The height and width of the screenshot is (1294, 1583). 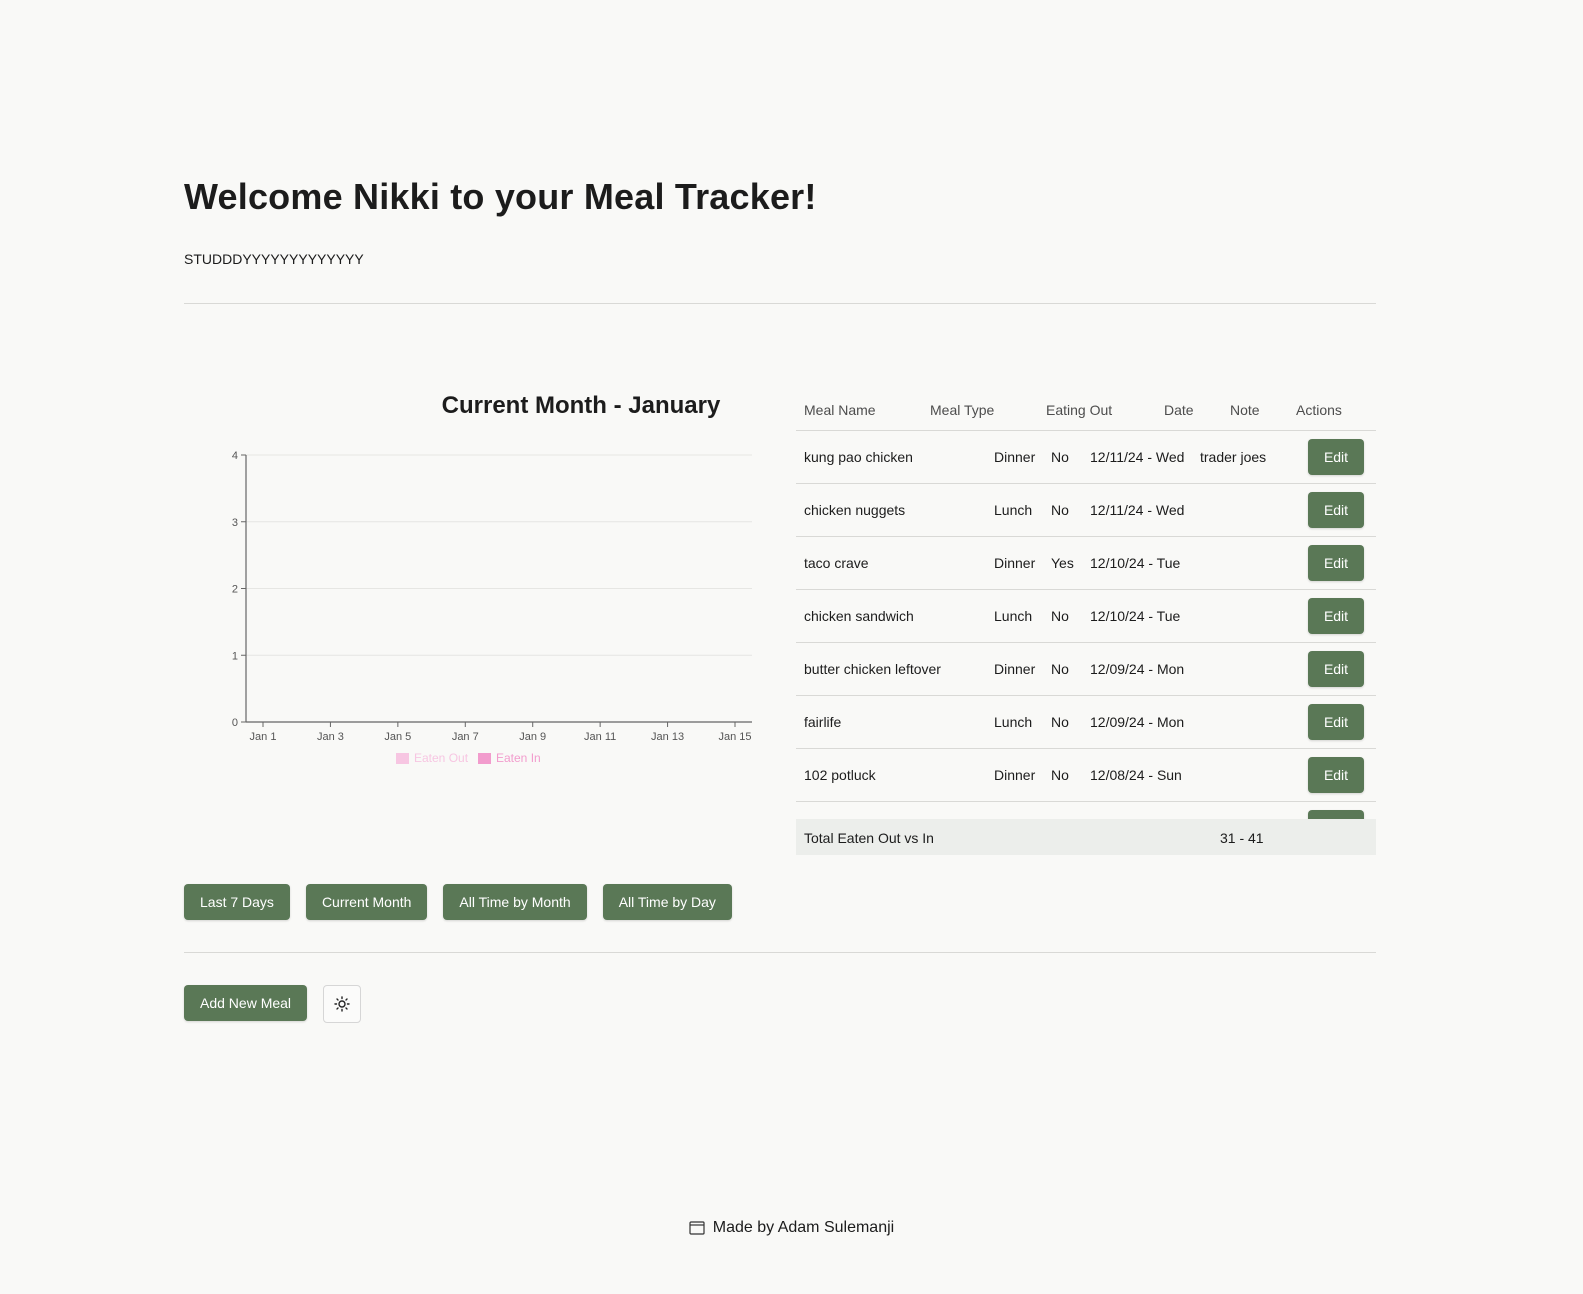 What do you see at coordinates (235, 590) in the screenshot?
I see `y-tick-label: 2` at bounding box center [235, 590].